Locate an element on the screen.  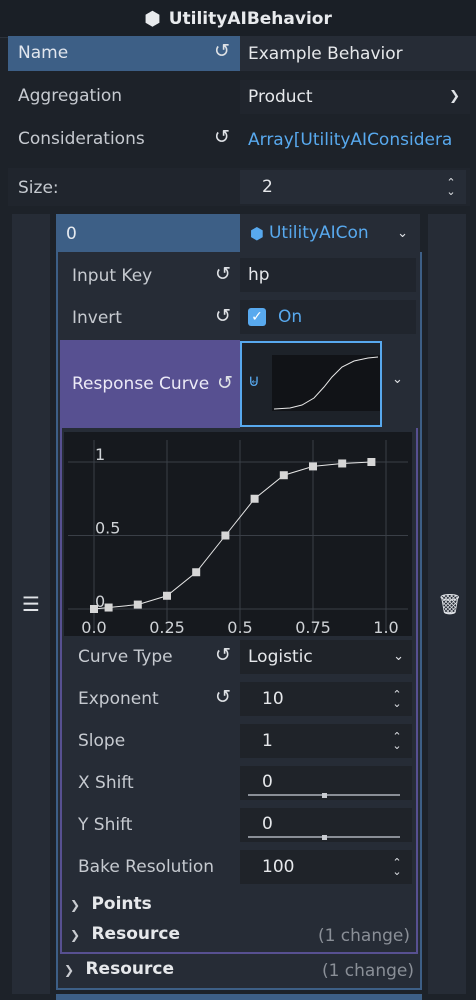
y-shift-value: 0 is located at coordinates (267, 824).